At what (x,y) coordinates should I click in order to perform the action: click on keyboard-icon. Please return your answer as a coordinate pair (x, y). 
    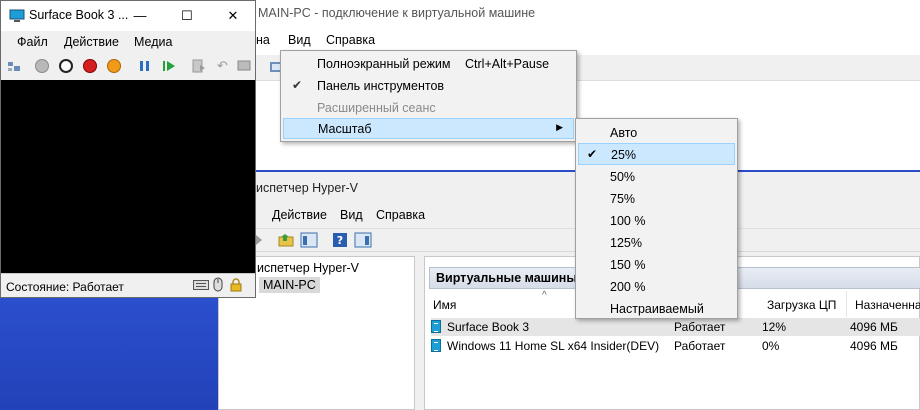
    Looking at the image, I should click on (201, 285).